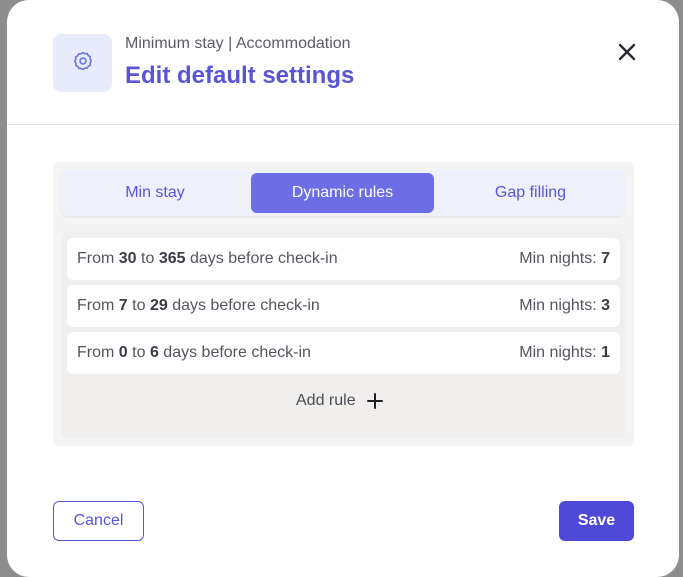 This screenshot has height=577, width=683. What do you see at coordinates (240, 75) in the screenshot?
I see `modal-title: Edit default settings` at bounding box center [240, 75].